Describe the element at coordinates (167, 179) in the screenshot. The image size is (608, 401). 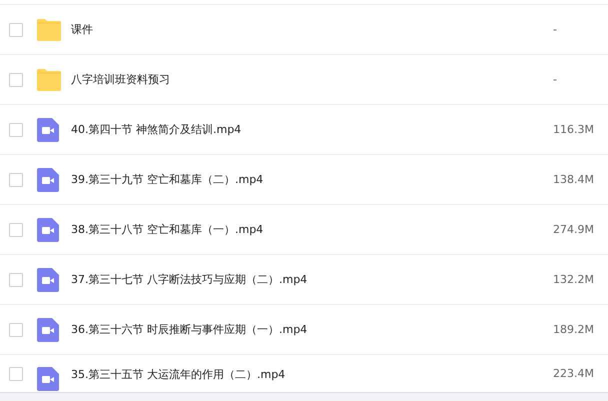
I see `file-name: 39.第三十九节 空亡和墓库（二）.mp4` at that location.